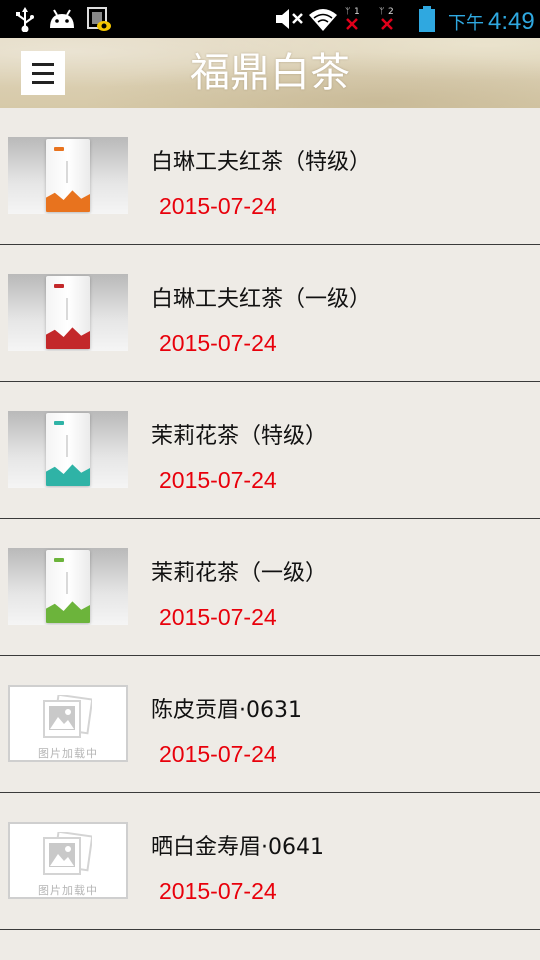 Image resolution: width=540 pixels, height=960 pixels. What do you see at coordinates (270, 19) in the screenshot?
I see `status-bar: ᛘ1 ᛘ2 下午 4:49` at bounding box center [270, 19].